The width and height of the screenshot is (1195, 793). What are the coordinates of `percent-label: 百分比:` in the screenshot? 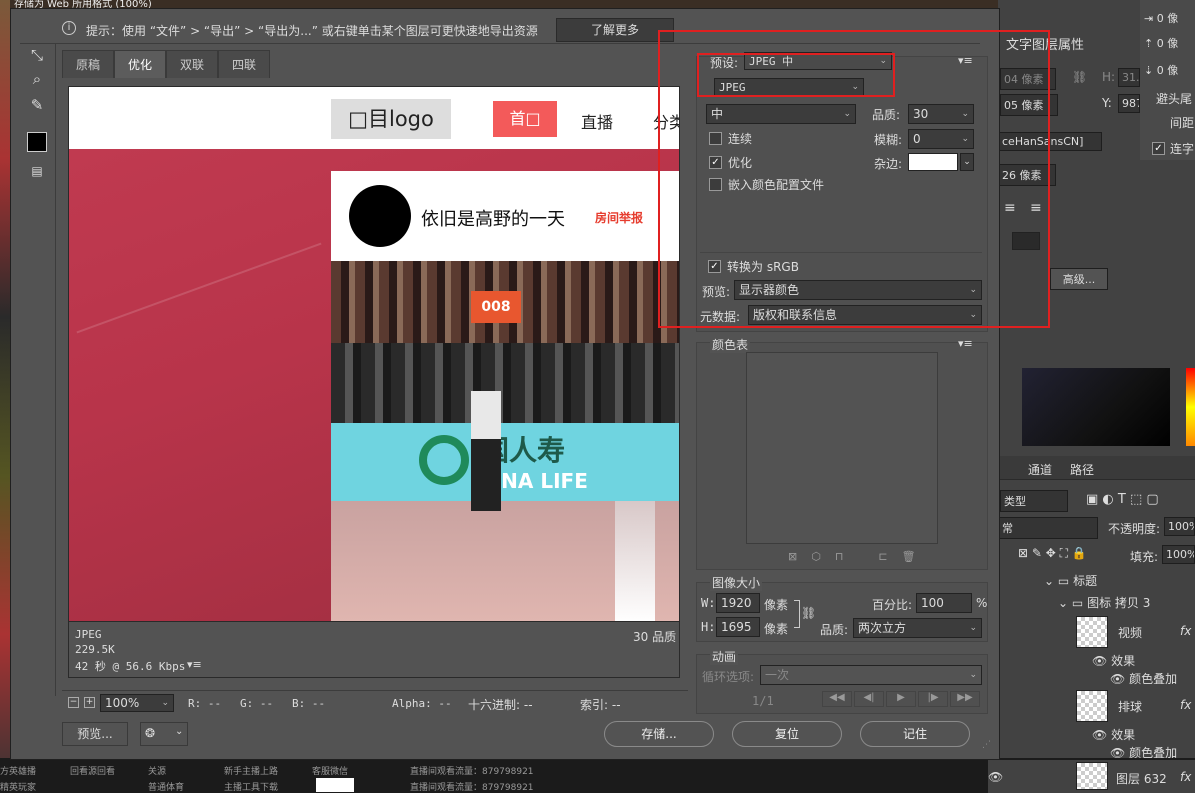 It's located at (892, 605).